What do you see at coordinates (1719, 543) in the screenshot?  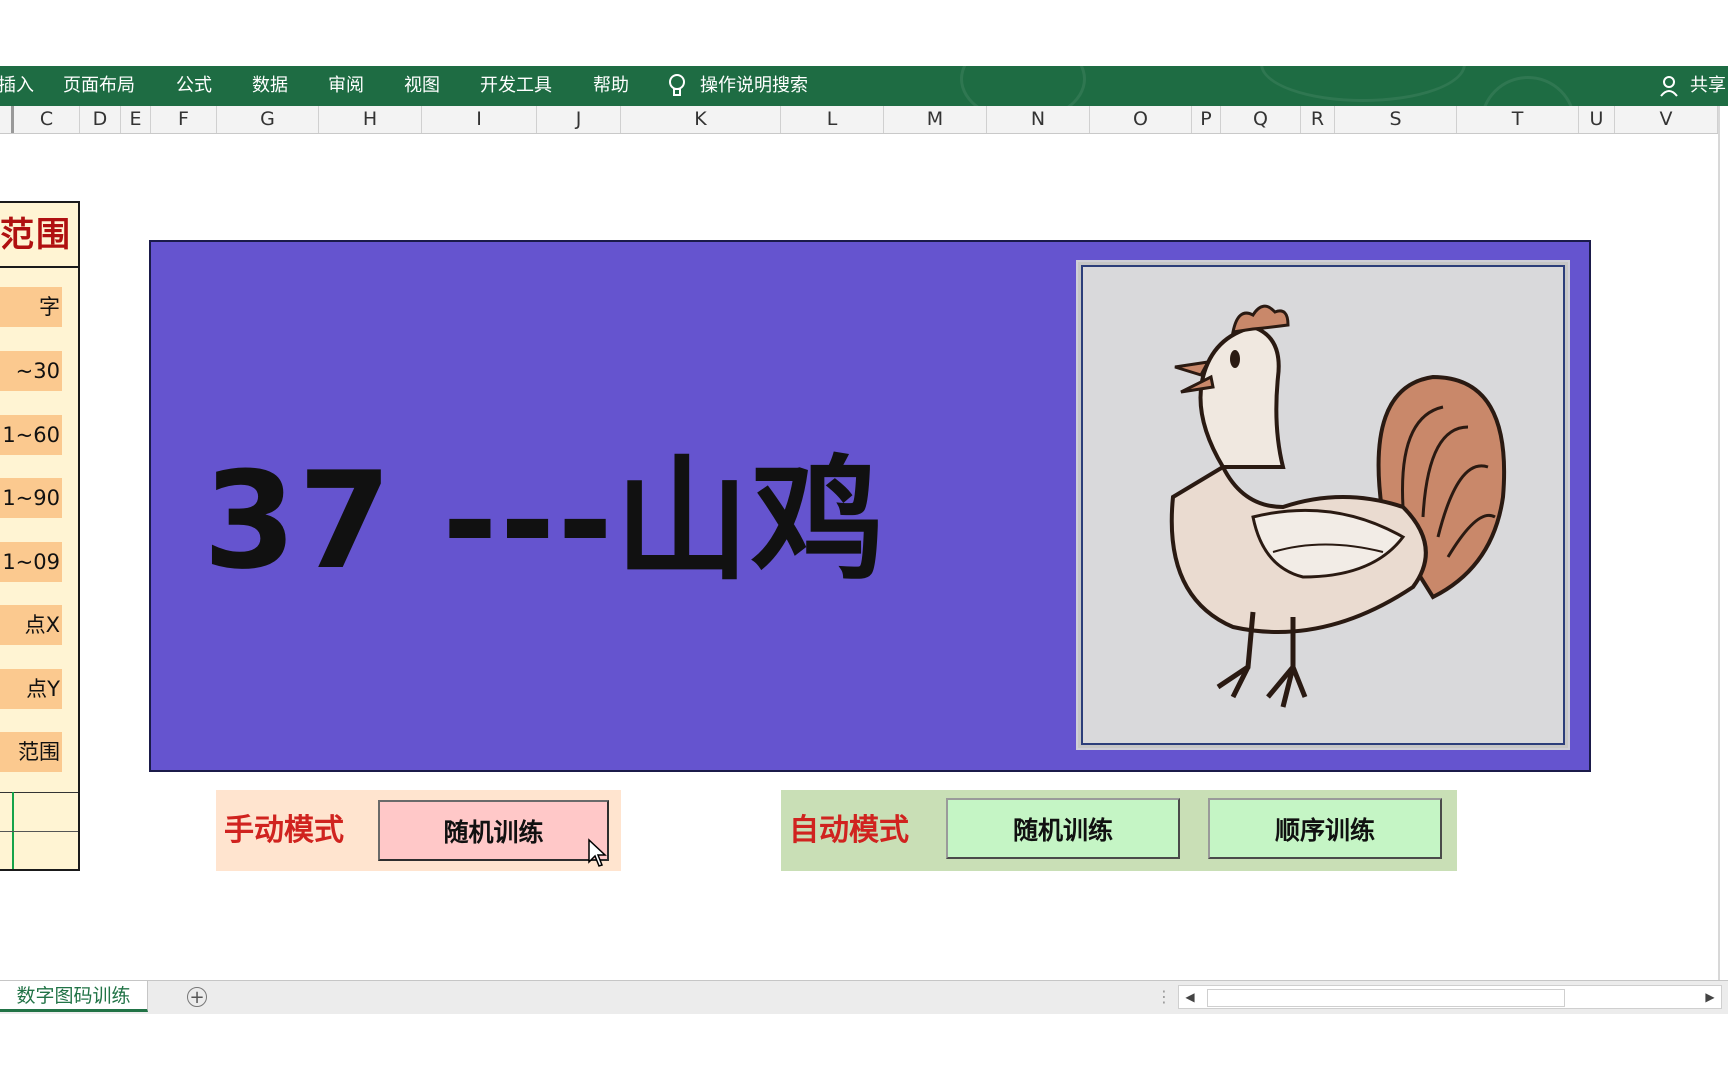 I see `vertical-scrollbar` at bounding box center [1719, 543].